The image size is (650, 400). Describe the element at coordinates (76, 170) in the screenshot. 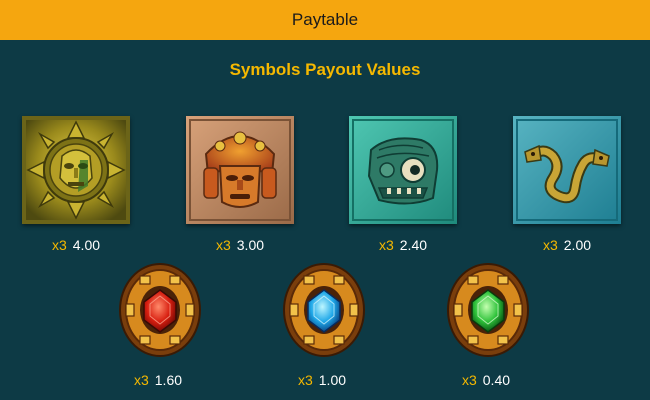

I see `gold-sun-mask-icon` at that location.